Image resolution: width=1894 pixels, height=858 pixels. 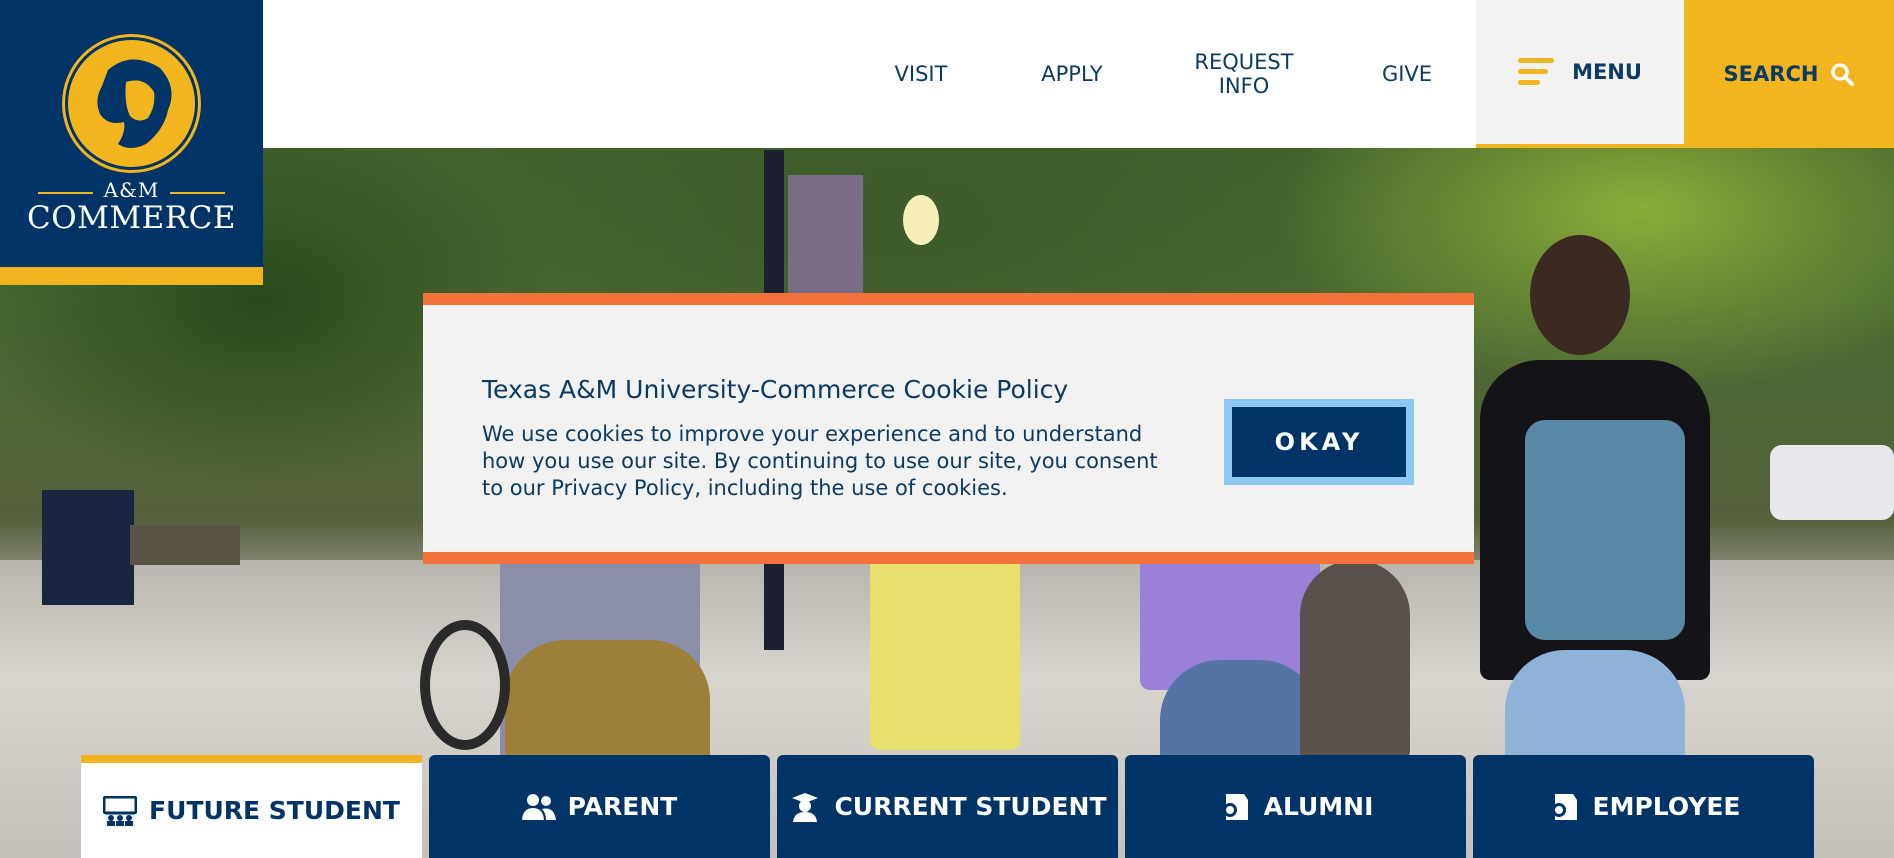 I want to click on nav-give: GIVE, so click(x=1407, y=74).